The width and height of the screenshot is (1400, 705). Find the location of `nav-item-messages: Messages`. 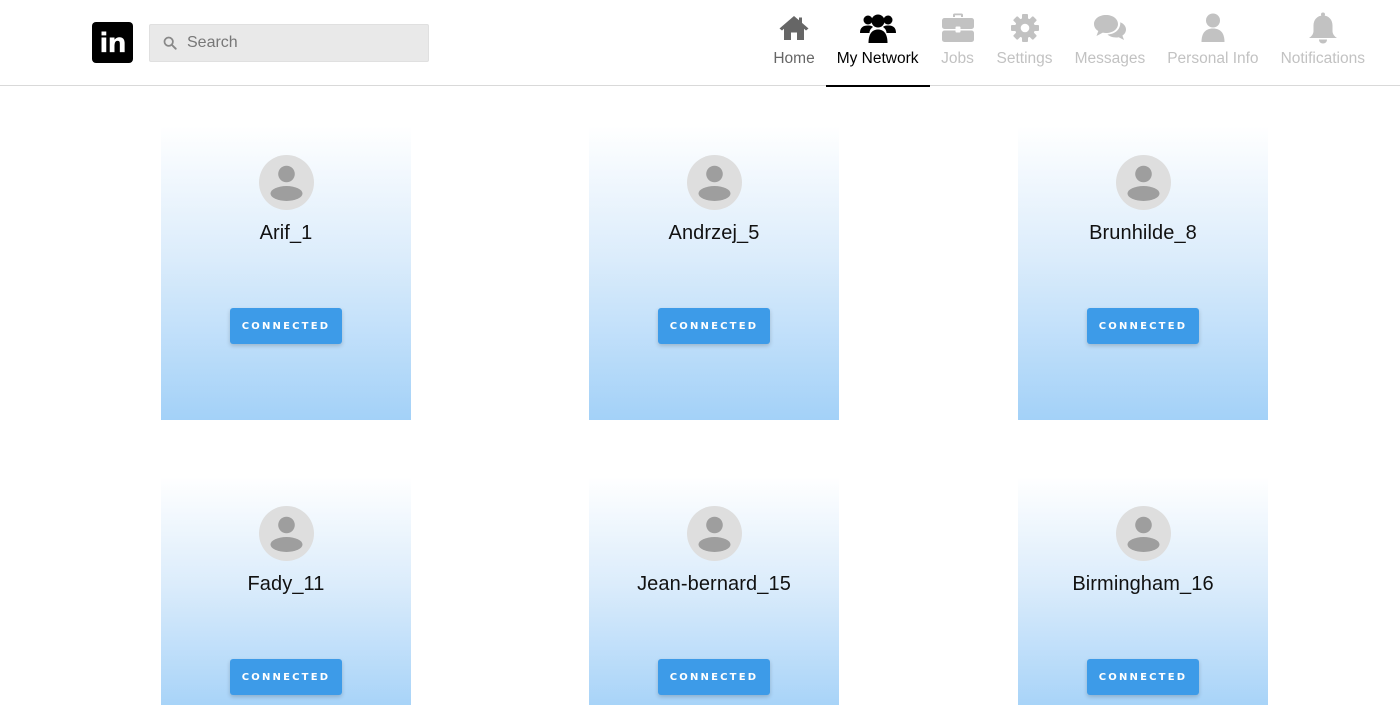

nav-item-messages: Messages is located at coordinates (1110, 43).